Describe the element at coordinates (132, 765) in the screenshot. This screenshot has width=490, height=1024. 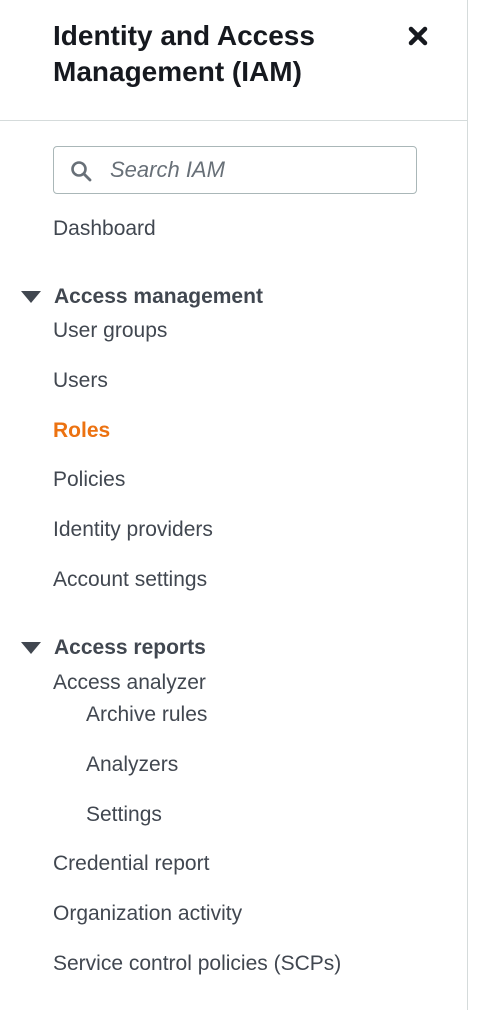
I see `nav-item-analyzers: Analyzers` at that location.